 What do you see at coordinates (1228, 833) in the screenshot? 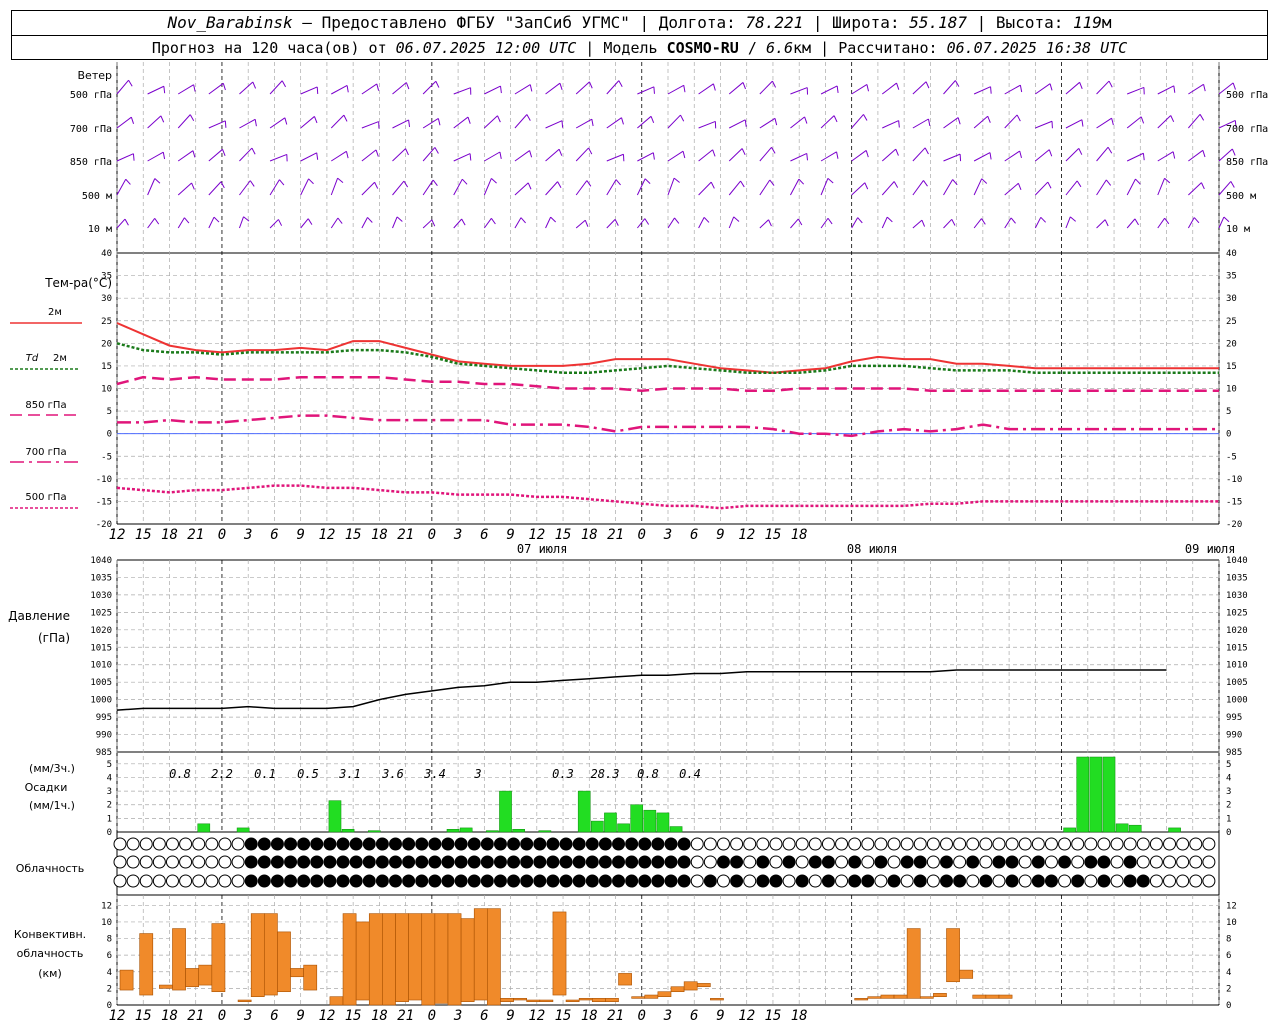
I see `precip-tick-label-right: 0` at bounding box center [1228, 833].